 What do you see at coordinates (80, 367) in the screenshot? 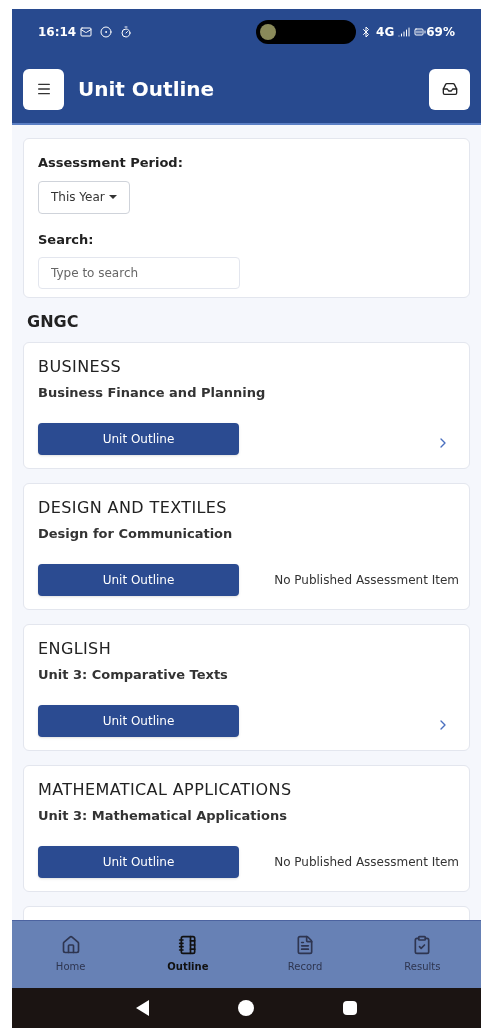
I see `unit-subject: BUSINESS` at bounding box center [80, 367].